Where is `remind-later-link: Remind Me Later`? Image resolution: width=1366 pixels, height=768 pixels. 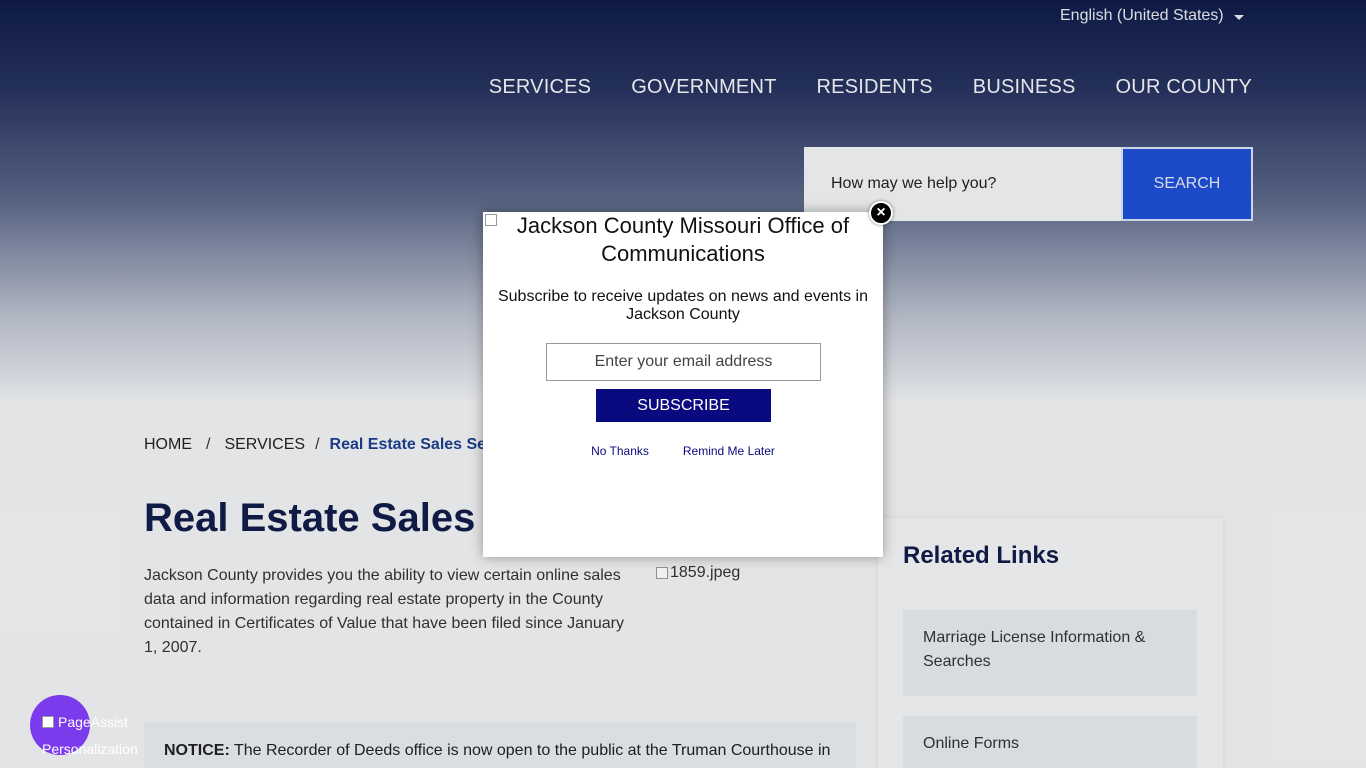 remind-later-link: Remind Me Later is located at coordinates (729, 451).